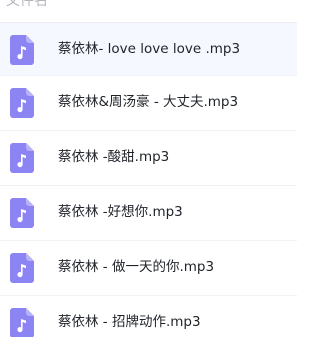  I want to click on file-name: 蔡依林 -酸甜.mp3, so click(113, 157).